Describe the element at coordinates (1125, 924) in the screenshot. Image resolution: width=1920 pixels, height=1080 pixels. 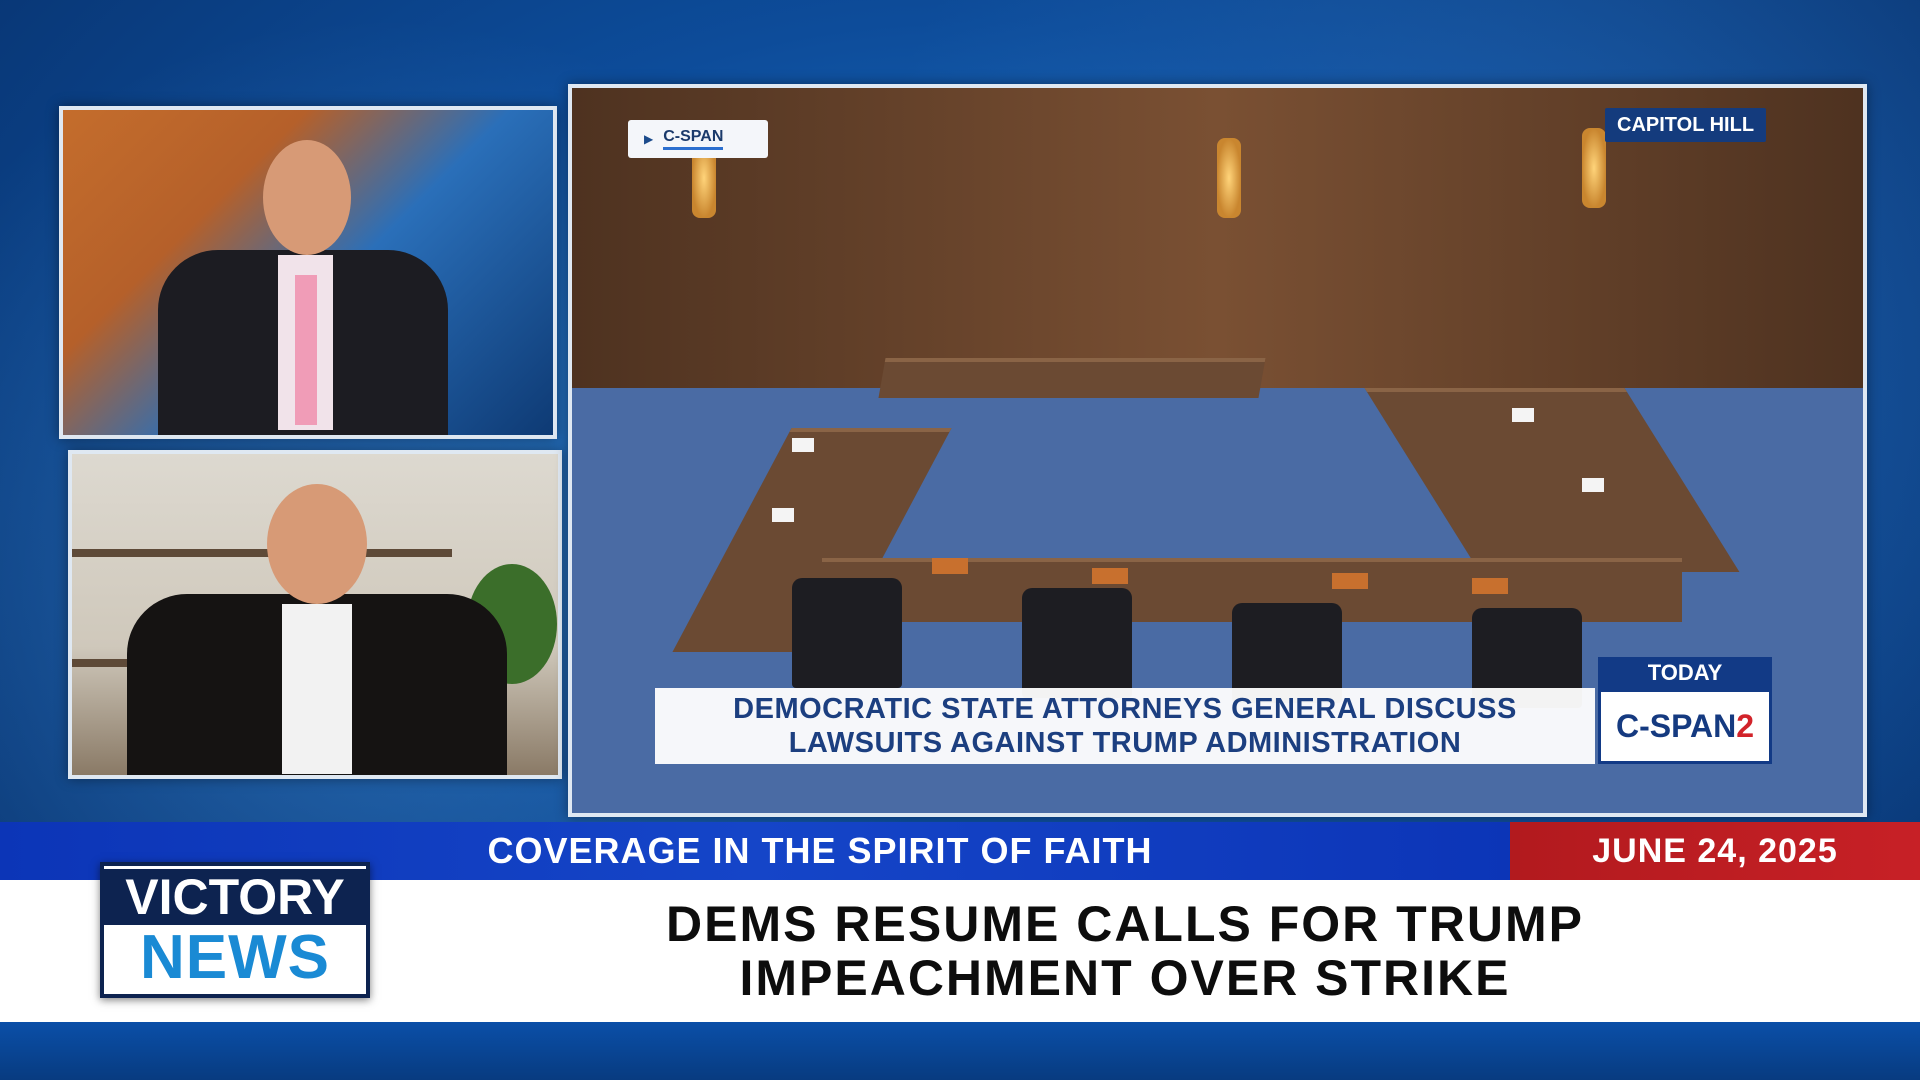
I see `story-headline-line1: DEMS RESUME CALLS FOR TRUMP` at that location.